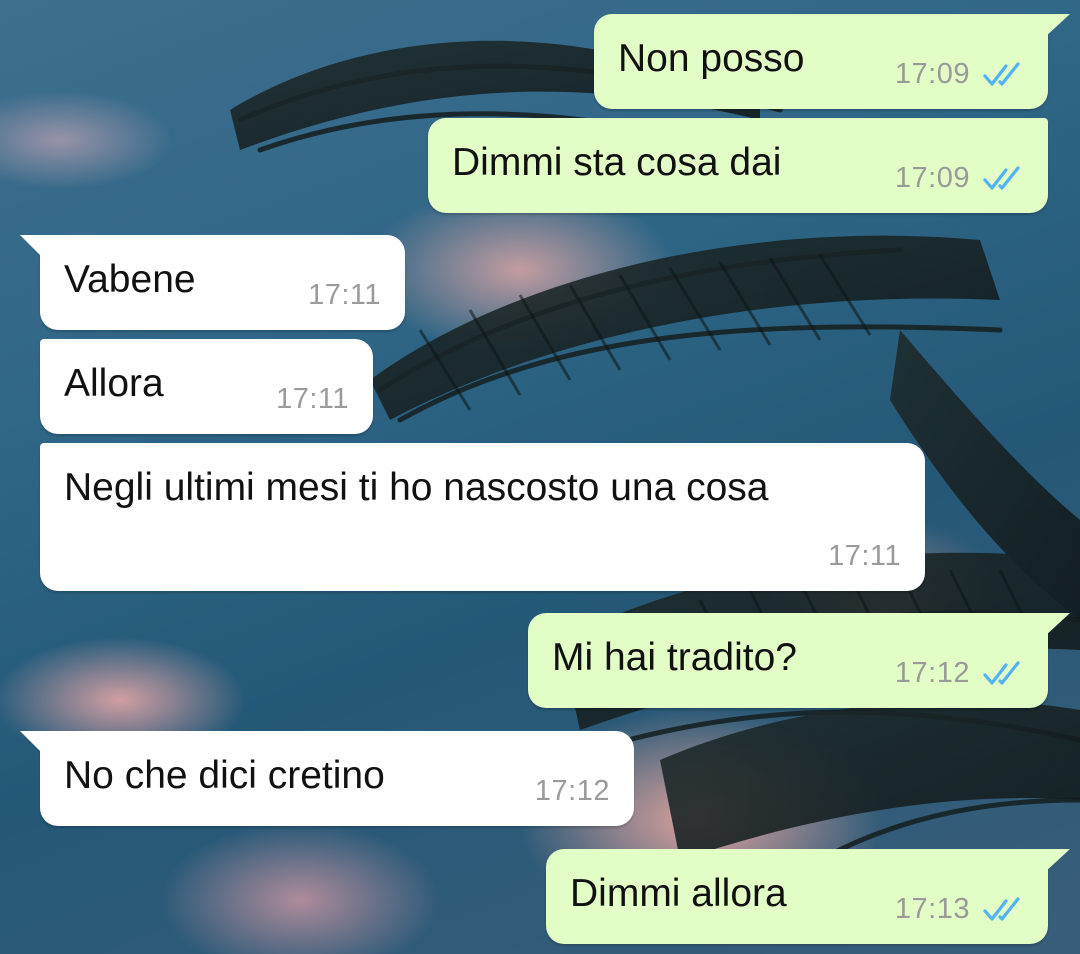 Image resolution: width=1080 pixels, height=954 pixels. What do you see at coordinates (738, 165) in the screenshot?
I see `message-outgoing: Dimmi sta cosa dai 17:09` at bounding box center [738, 165].